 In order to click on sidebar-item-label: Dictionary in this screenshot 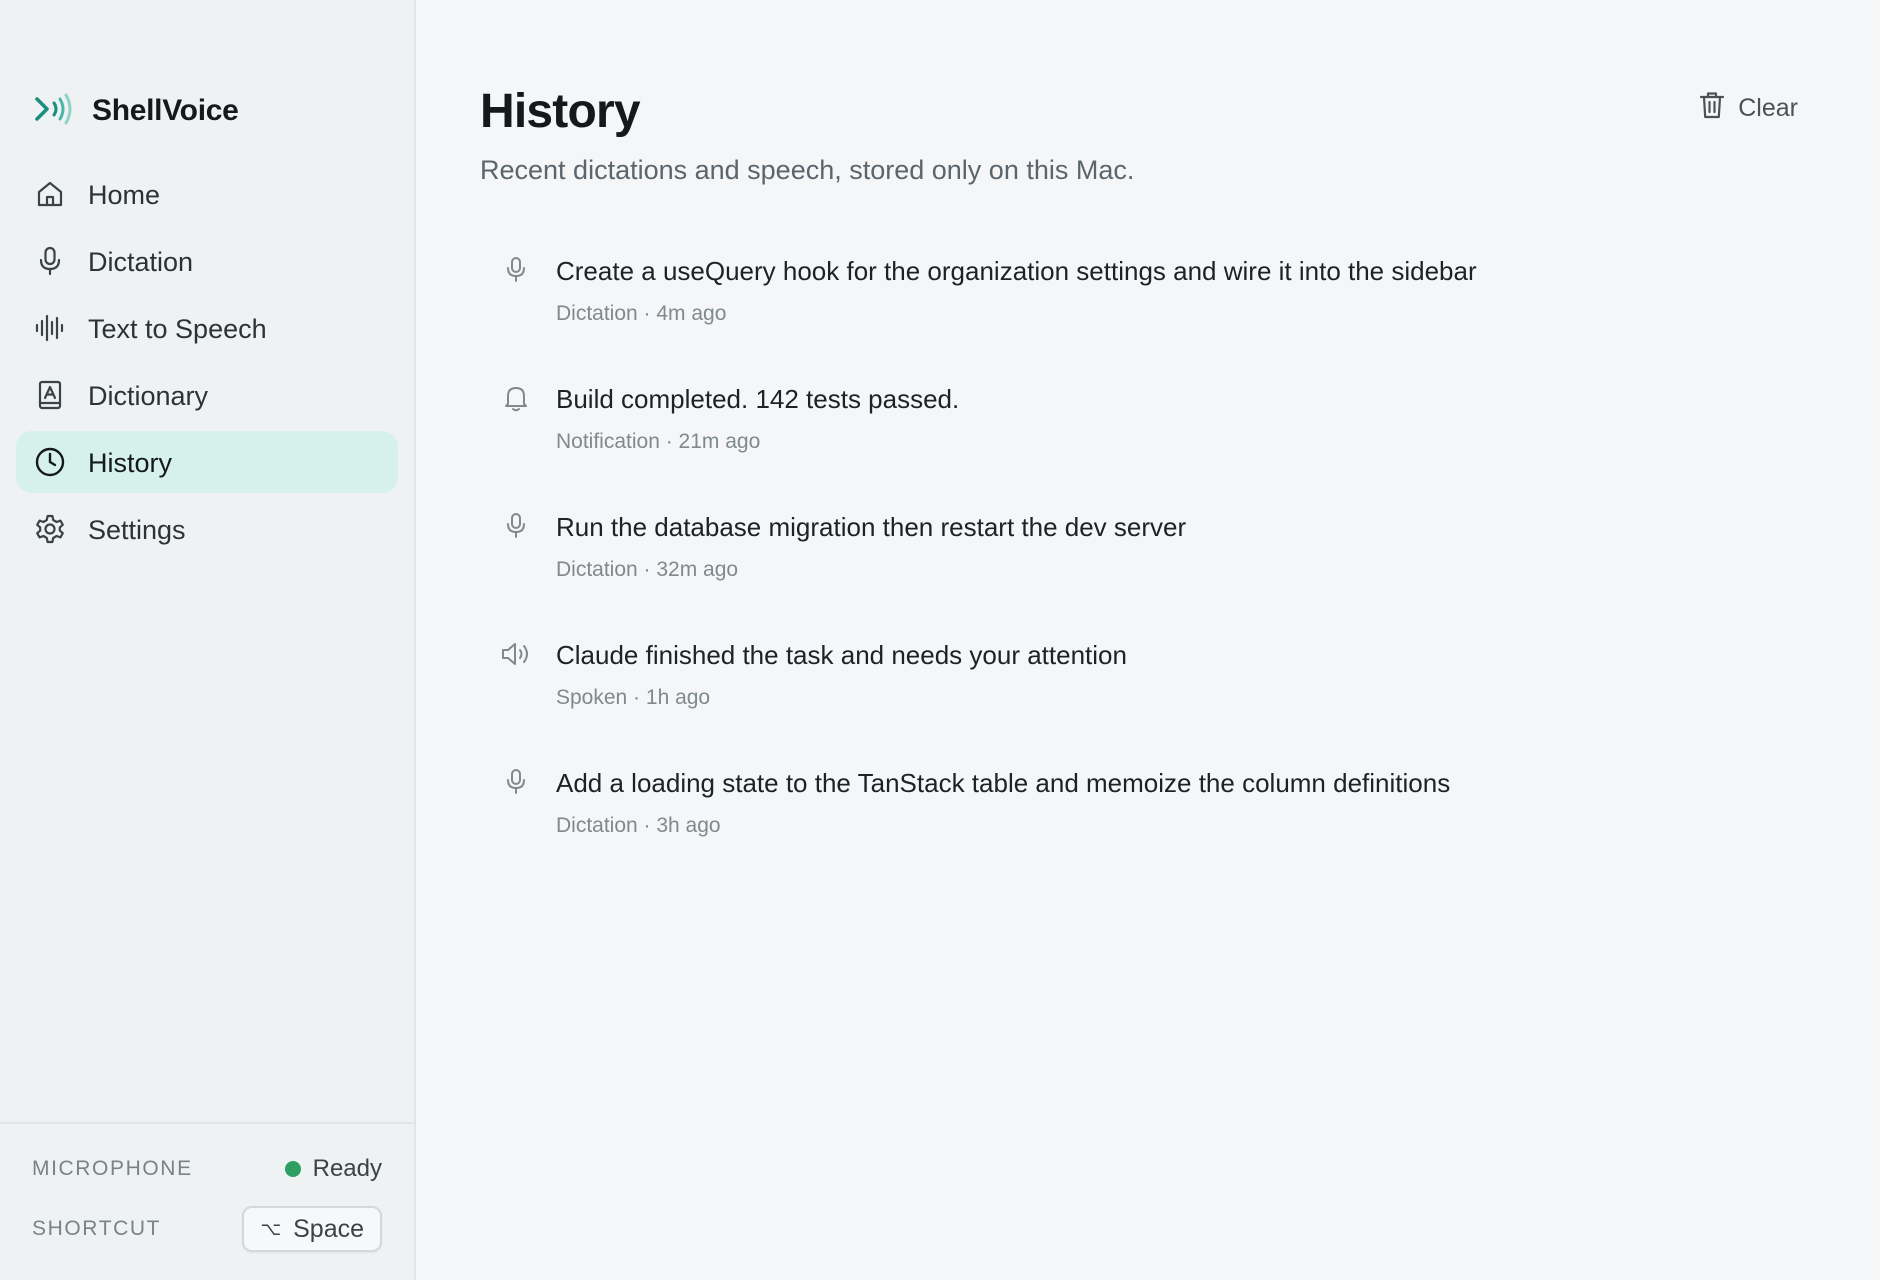, I will do `click(148, 396)`.